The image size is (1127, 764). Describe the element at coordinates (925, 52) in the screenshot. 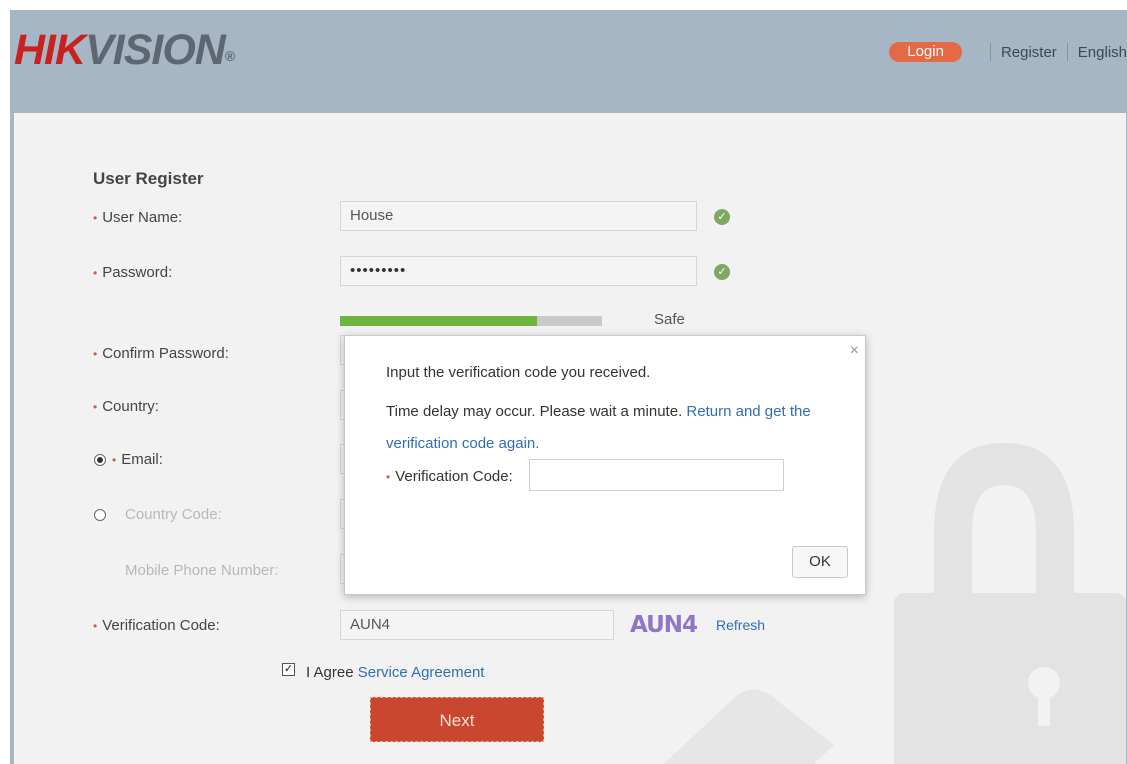

I see `login-button: Login` at that location.